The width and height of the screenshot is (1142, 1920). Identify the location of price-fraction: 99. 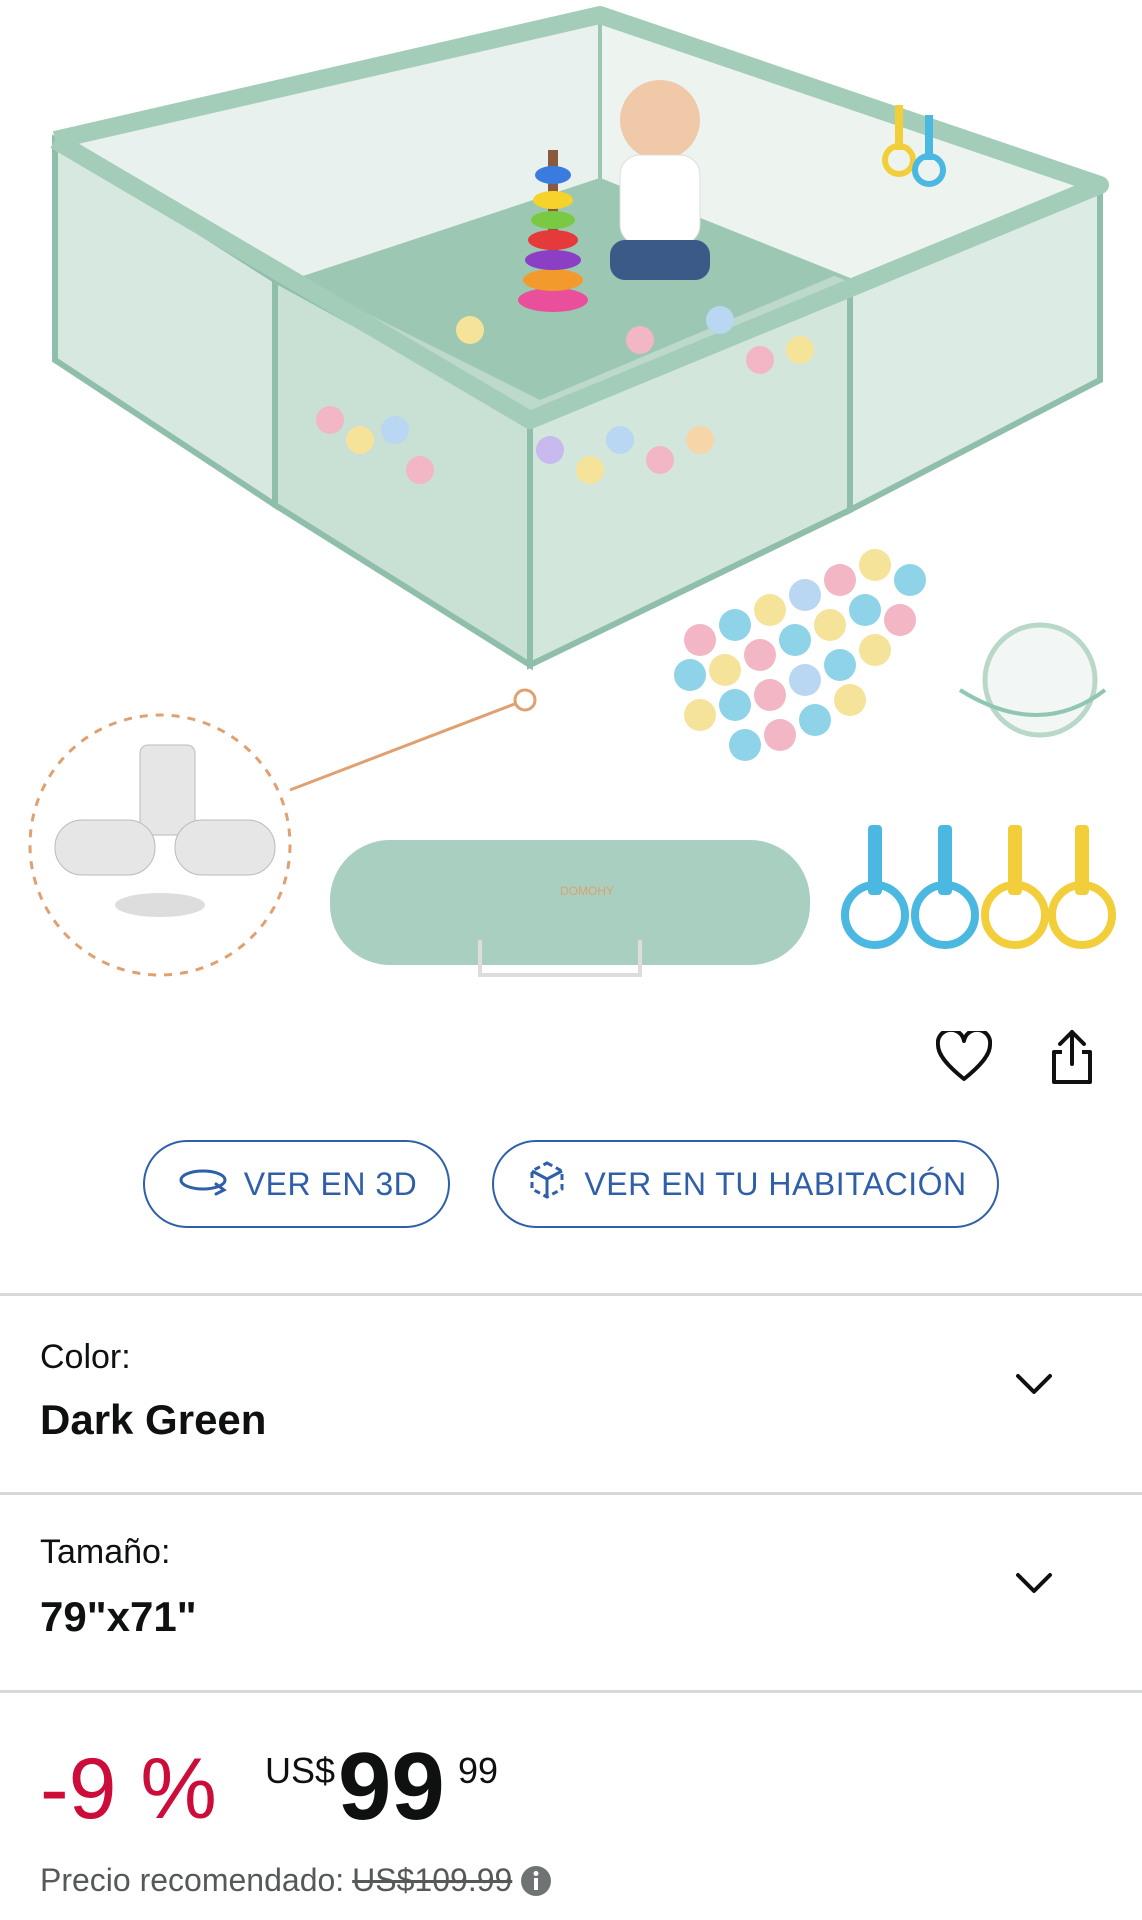
(478, 1770).